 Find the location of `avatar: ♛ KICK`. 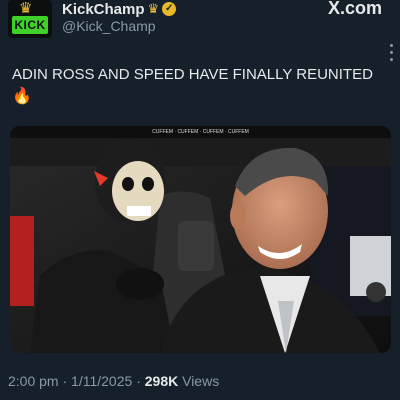

avatar: ♛ KICK is located at coordinates (30, 19).